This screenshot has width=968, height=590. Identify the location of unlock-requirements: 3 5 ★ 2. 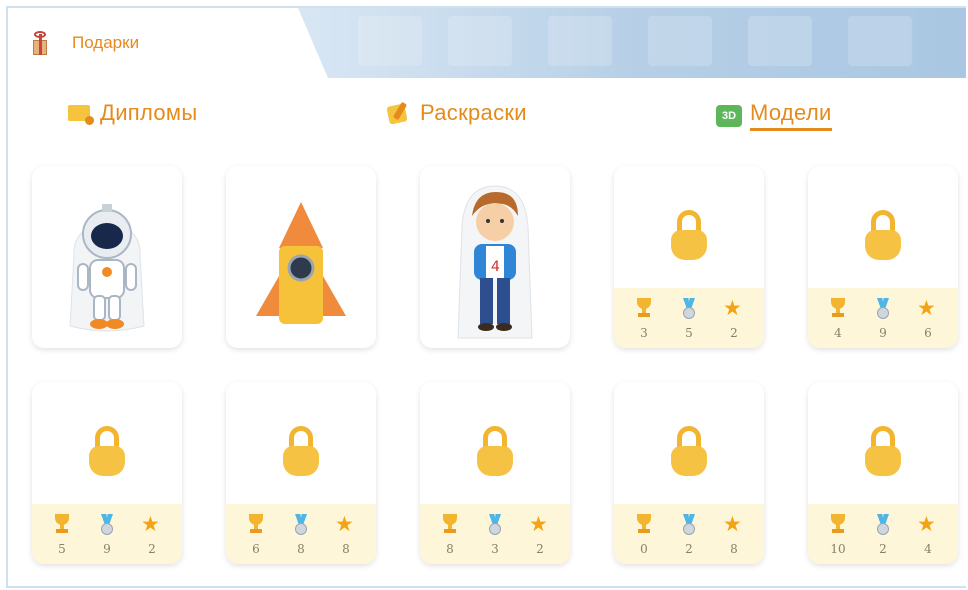
(689, 318).